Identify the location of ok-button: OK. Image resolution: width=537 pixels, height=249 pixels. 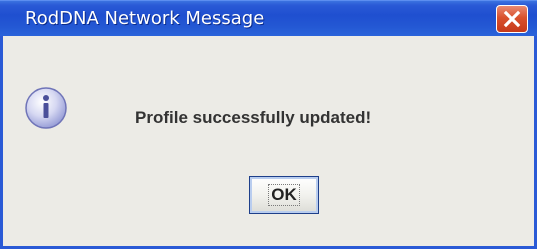
(284, 195).